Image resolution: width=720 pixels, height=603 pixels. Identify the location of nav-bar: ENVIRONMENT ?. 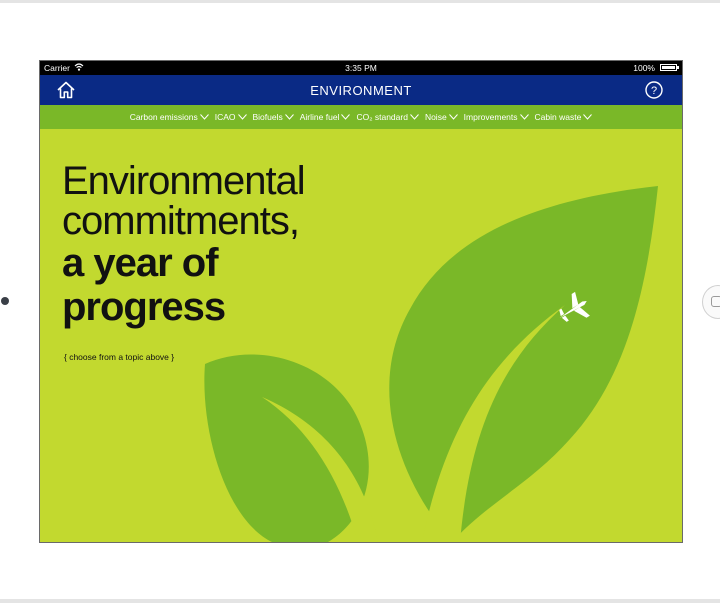
(361, 90).